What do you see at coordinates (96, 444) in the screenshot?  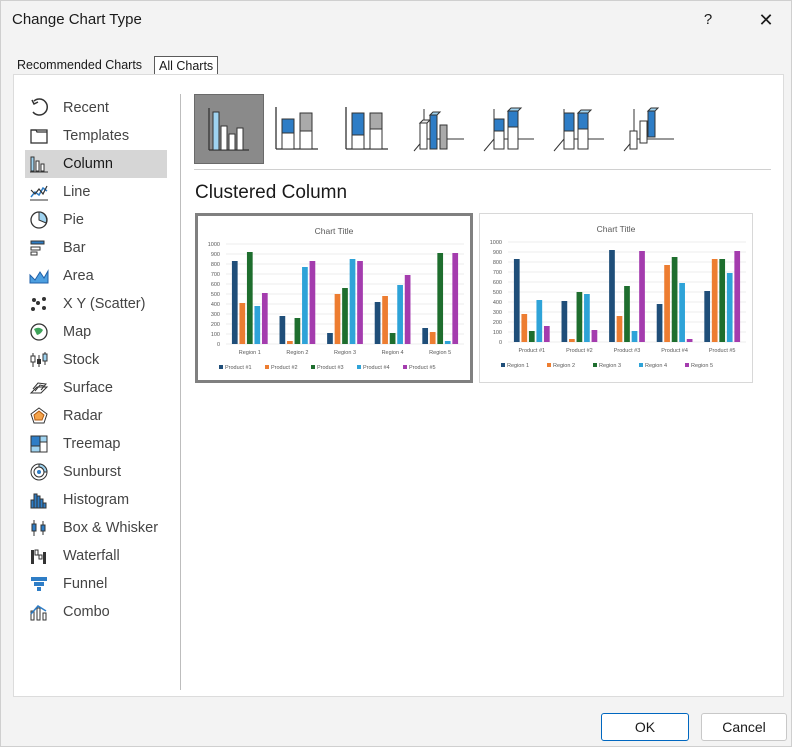 I see `chart-type-treemap: Treemap` at bounding box center [96, 444].